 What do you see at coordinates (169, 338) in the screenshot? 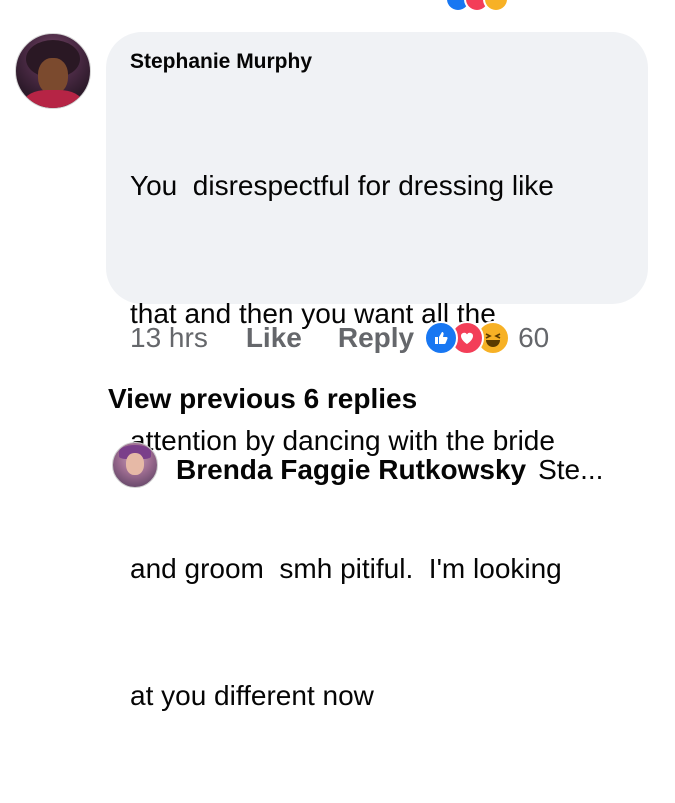
I see `comment-timestamp: 13 hrs` at bounding box center [169, 338].